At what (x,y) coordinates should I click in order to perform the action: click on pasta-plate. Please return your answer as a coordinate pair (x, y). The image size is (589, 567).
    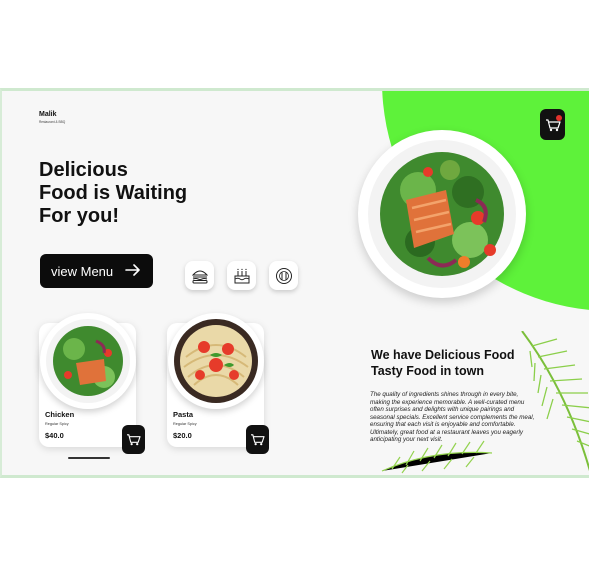
    Looking at the image, I should click on (216, 361).